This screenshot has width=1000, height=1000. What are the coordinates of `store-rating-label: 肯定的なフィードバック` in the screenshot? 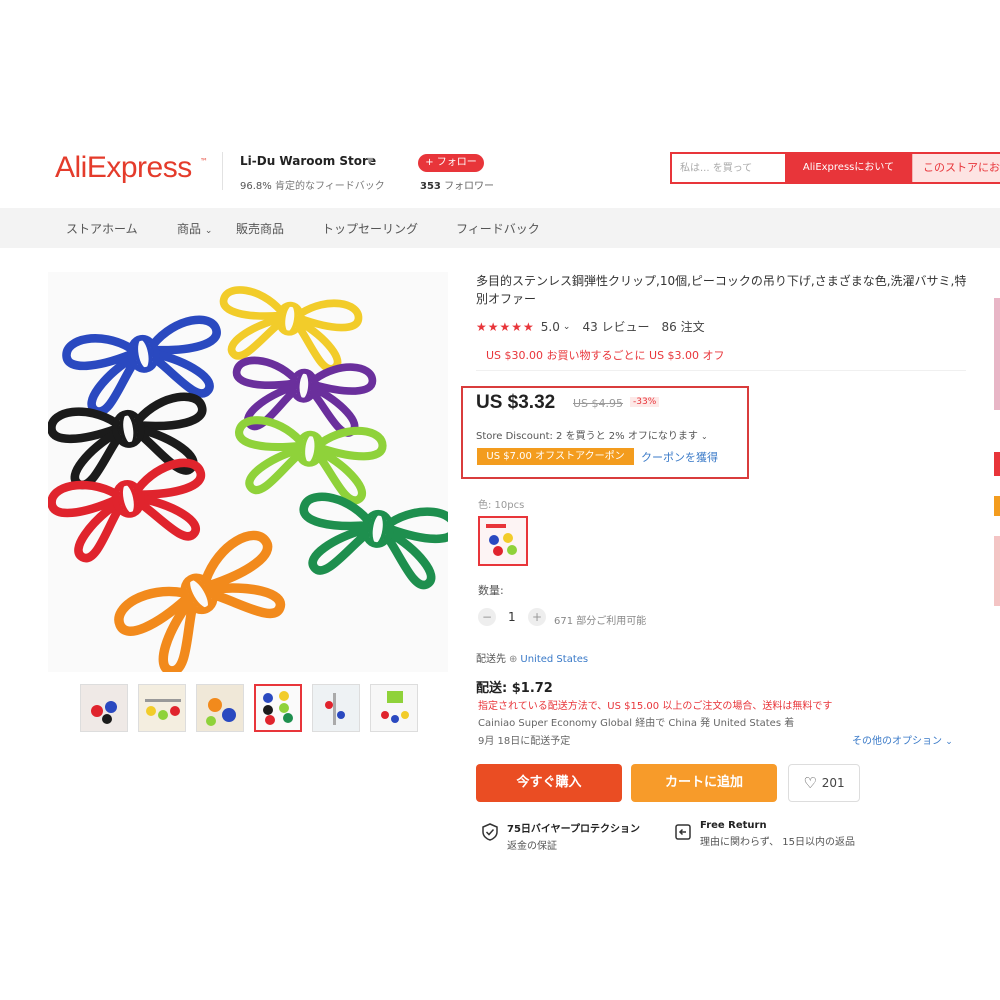 It's located at (329, 186).